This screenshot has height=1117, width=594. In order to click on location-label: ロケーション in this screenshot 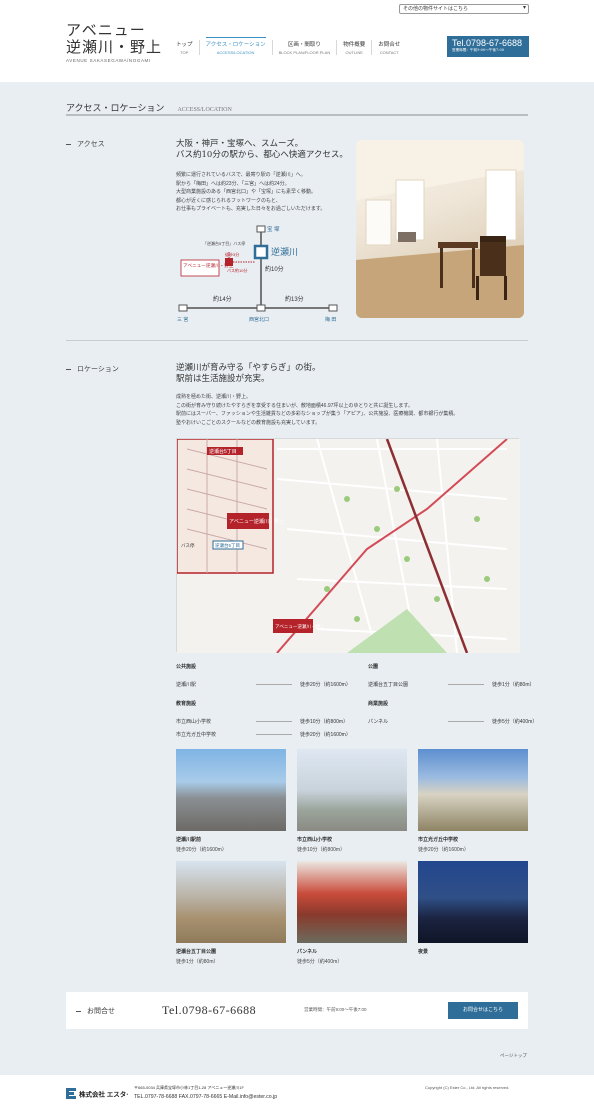, I will do `click(92, 369)`.